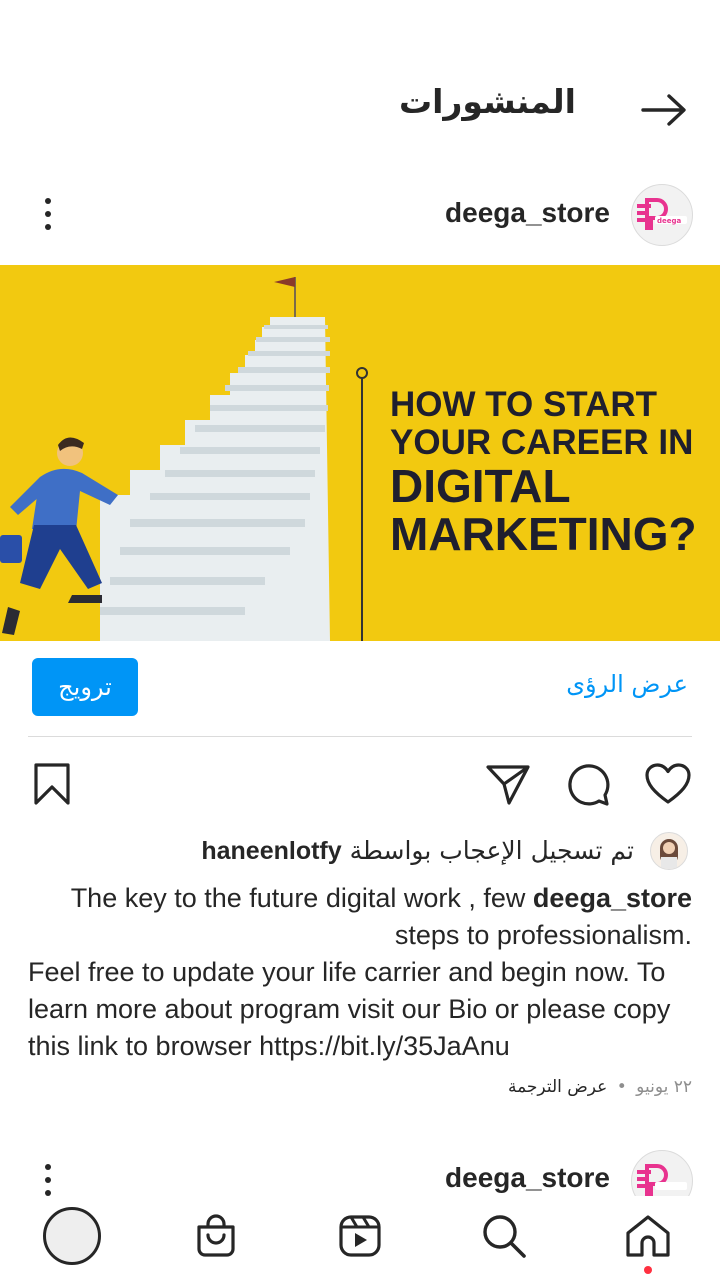 This screenshot has height=1280, width=720. Describe the element at coordinates (360, 85) in the screenshot. I see `top-bar: المنشورات` at that location.